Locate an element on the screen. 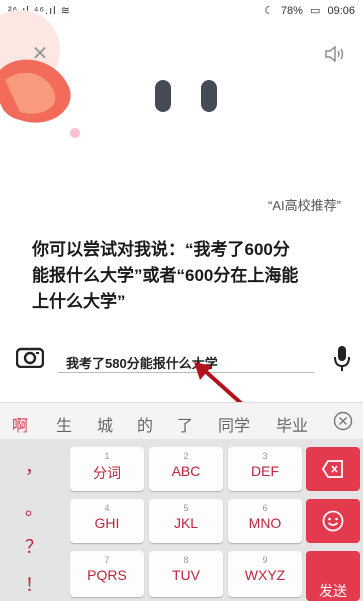 This screenshot has width=363, height=601. key-9: 9 WXYZ is located at coordinates (265, 574).